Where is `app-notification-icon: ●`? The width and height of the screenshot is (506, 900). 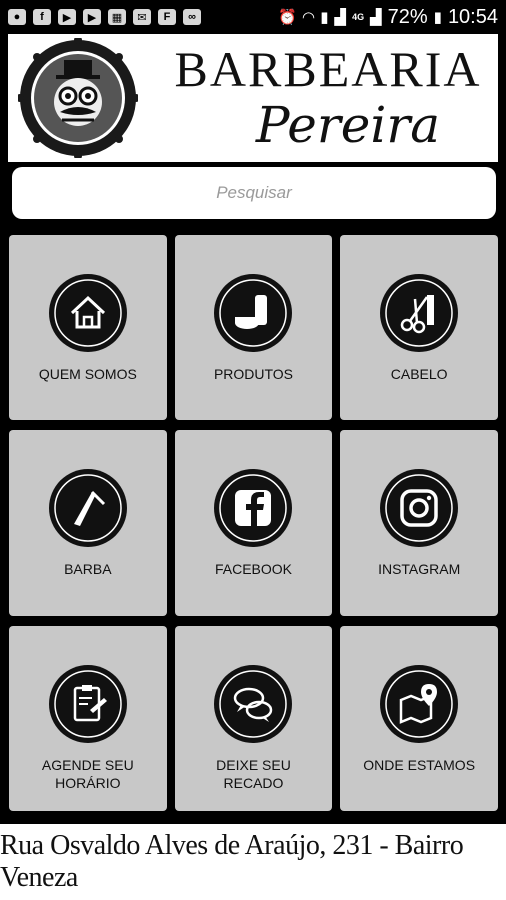 app-notification-icon: ● is located at coordinates (17, 17).